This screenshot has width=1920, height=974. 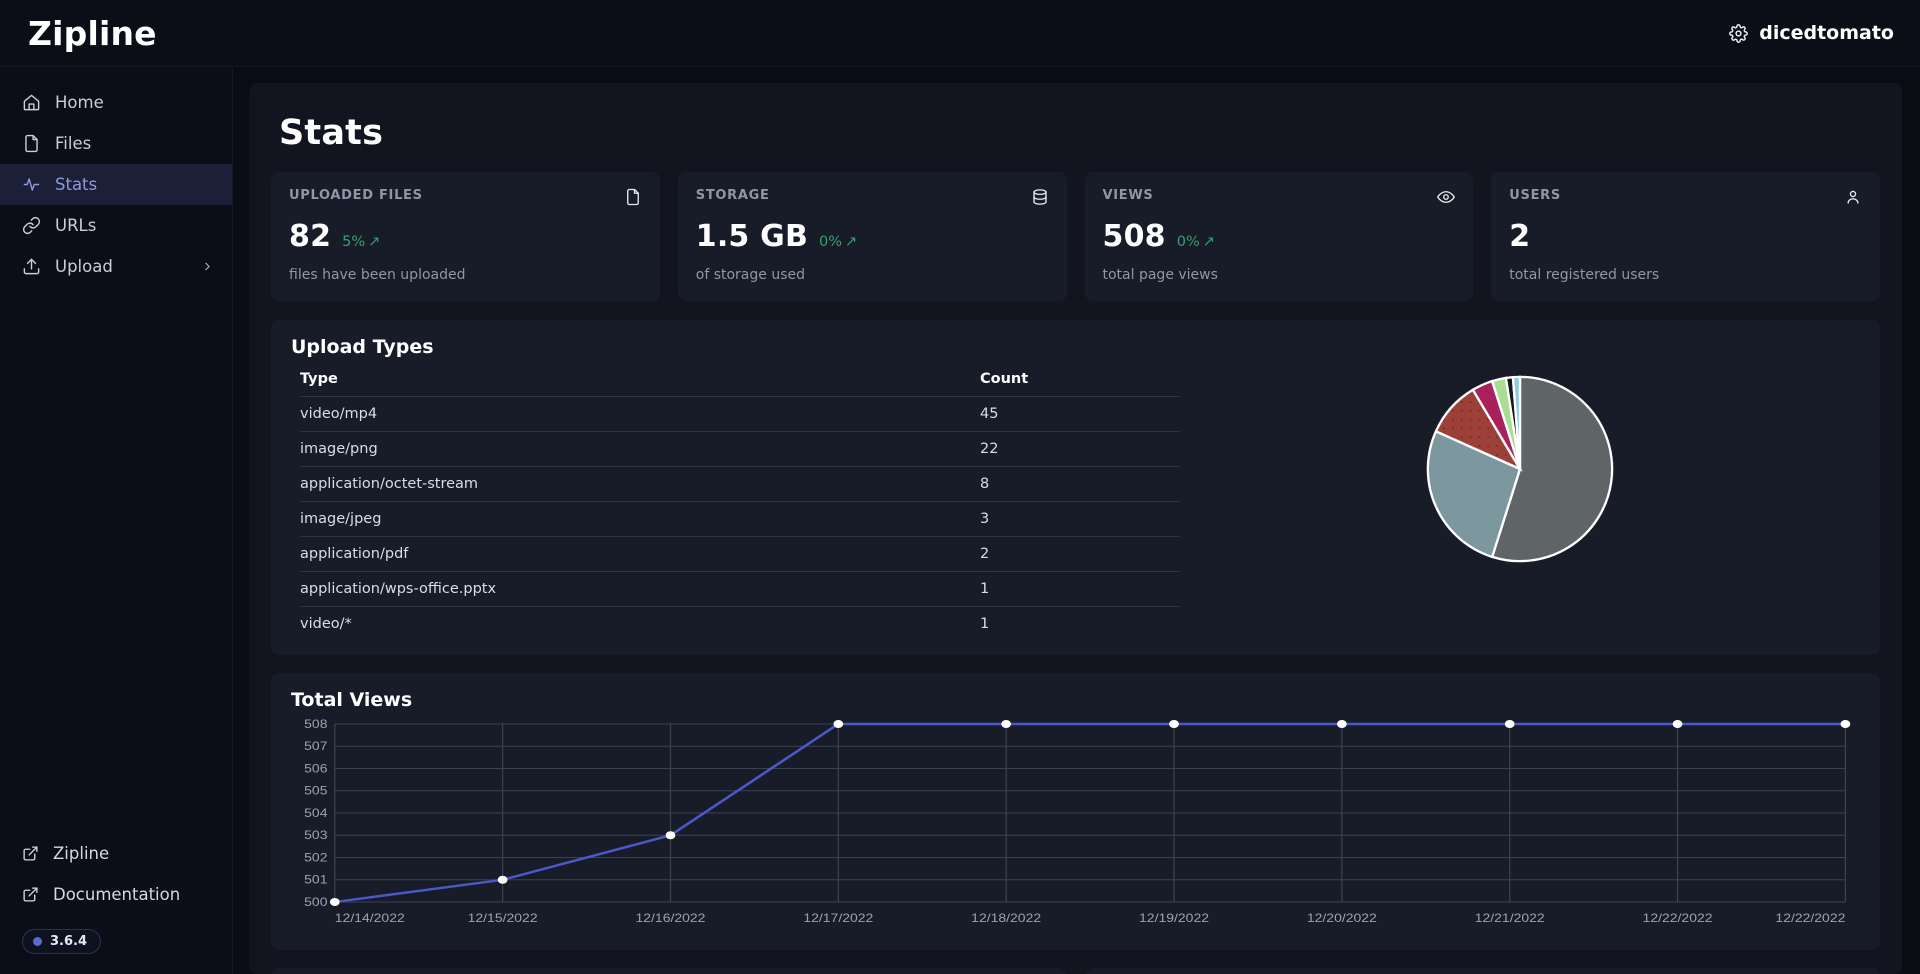 What do you see at coordinates (1535, 195) in the screenshot?
I see `card-title: USERS` at bounding box center [1535, 195].